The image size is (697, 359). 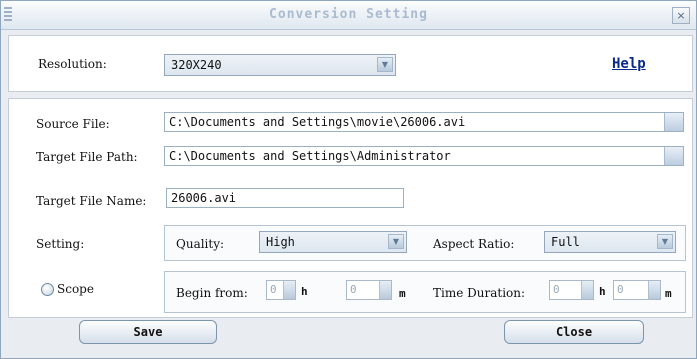 What do you see at coordinates (556, 289) in the screenshot?
I see `duration-hour-value: 0` at bounding box center [556, 289].